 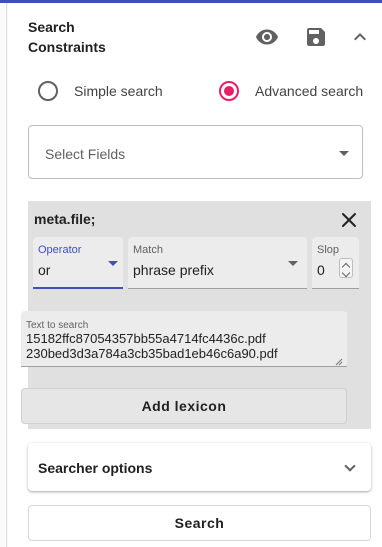 What do you see at coordinates (199, 467) in the screenshot?
I see `searcher-options-panel: Searcher options` at bounding box center [199, 467].